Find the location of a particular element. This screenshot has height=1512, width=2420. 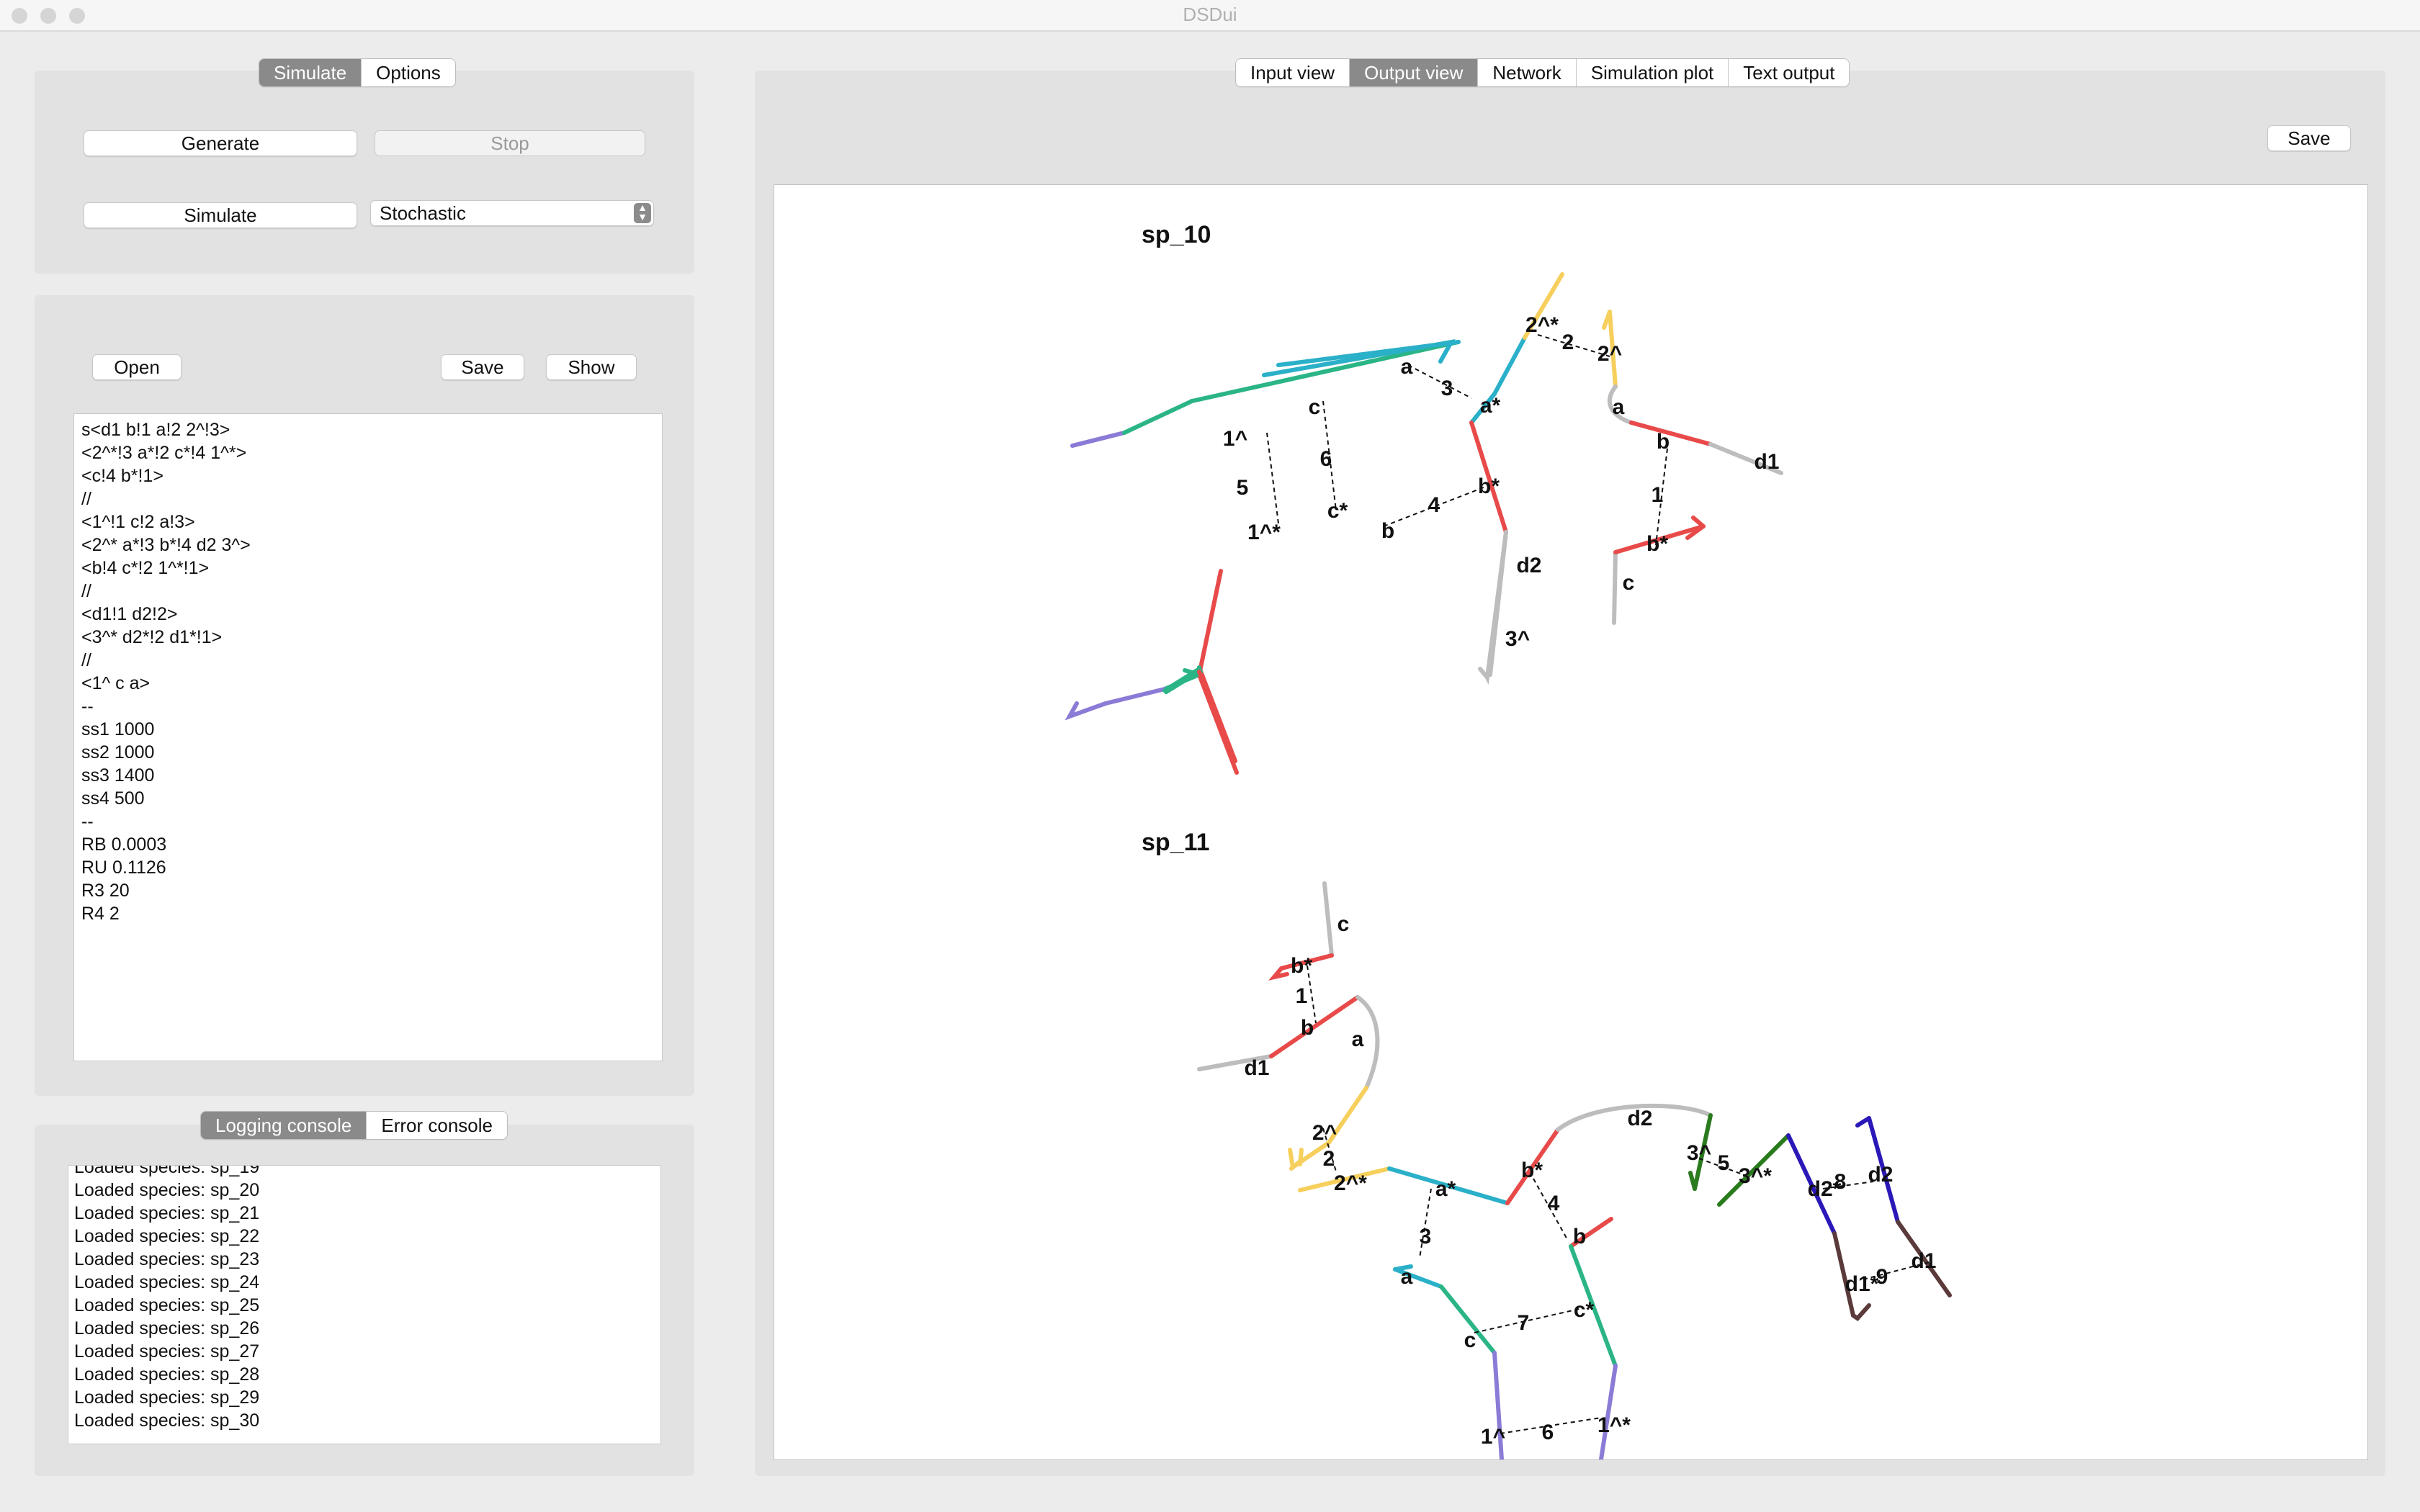

generate-button: Generate is located at coordinates (220, 143).